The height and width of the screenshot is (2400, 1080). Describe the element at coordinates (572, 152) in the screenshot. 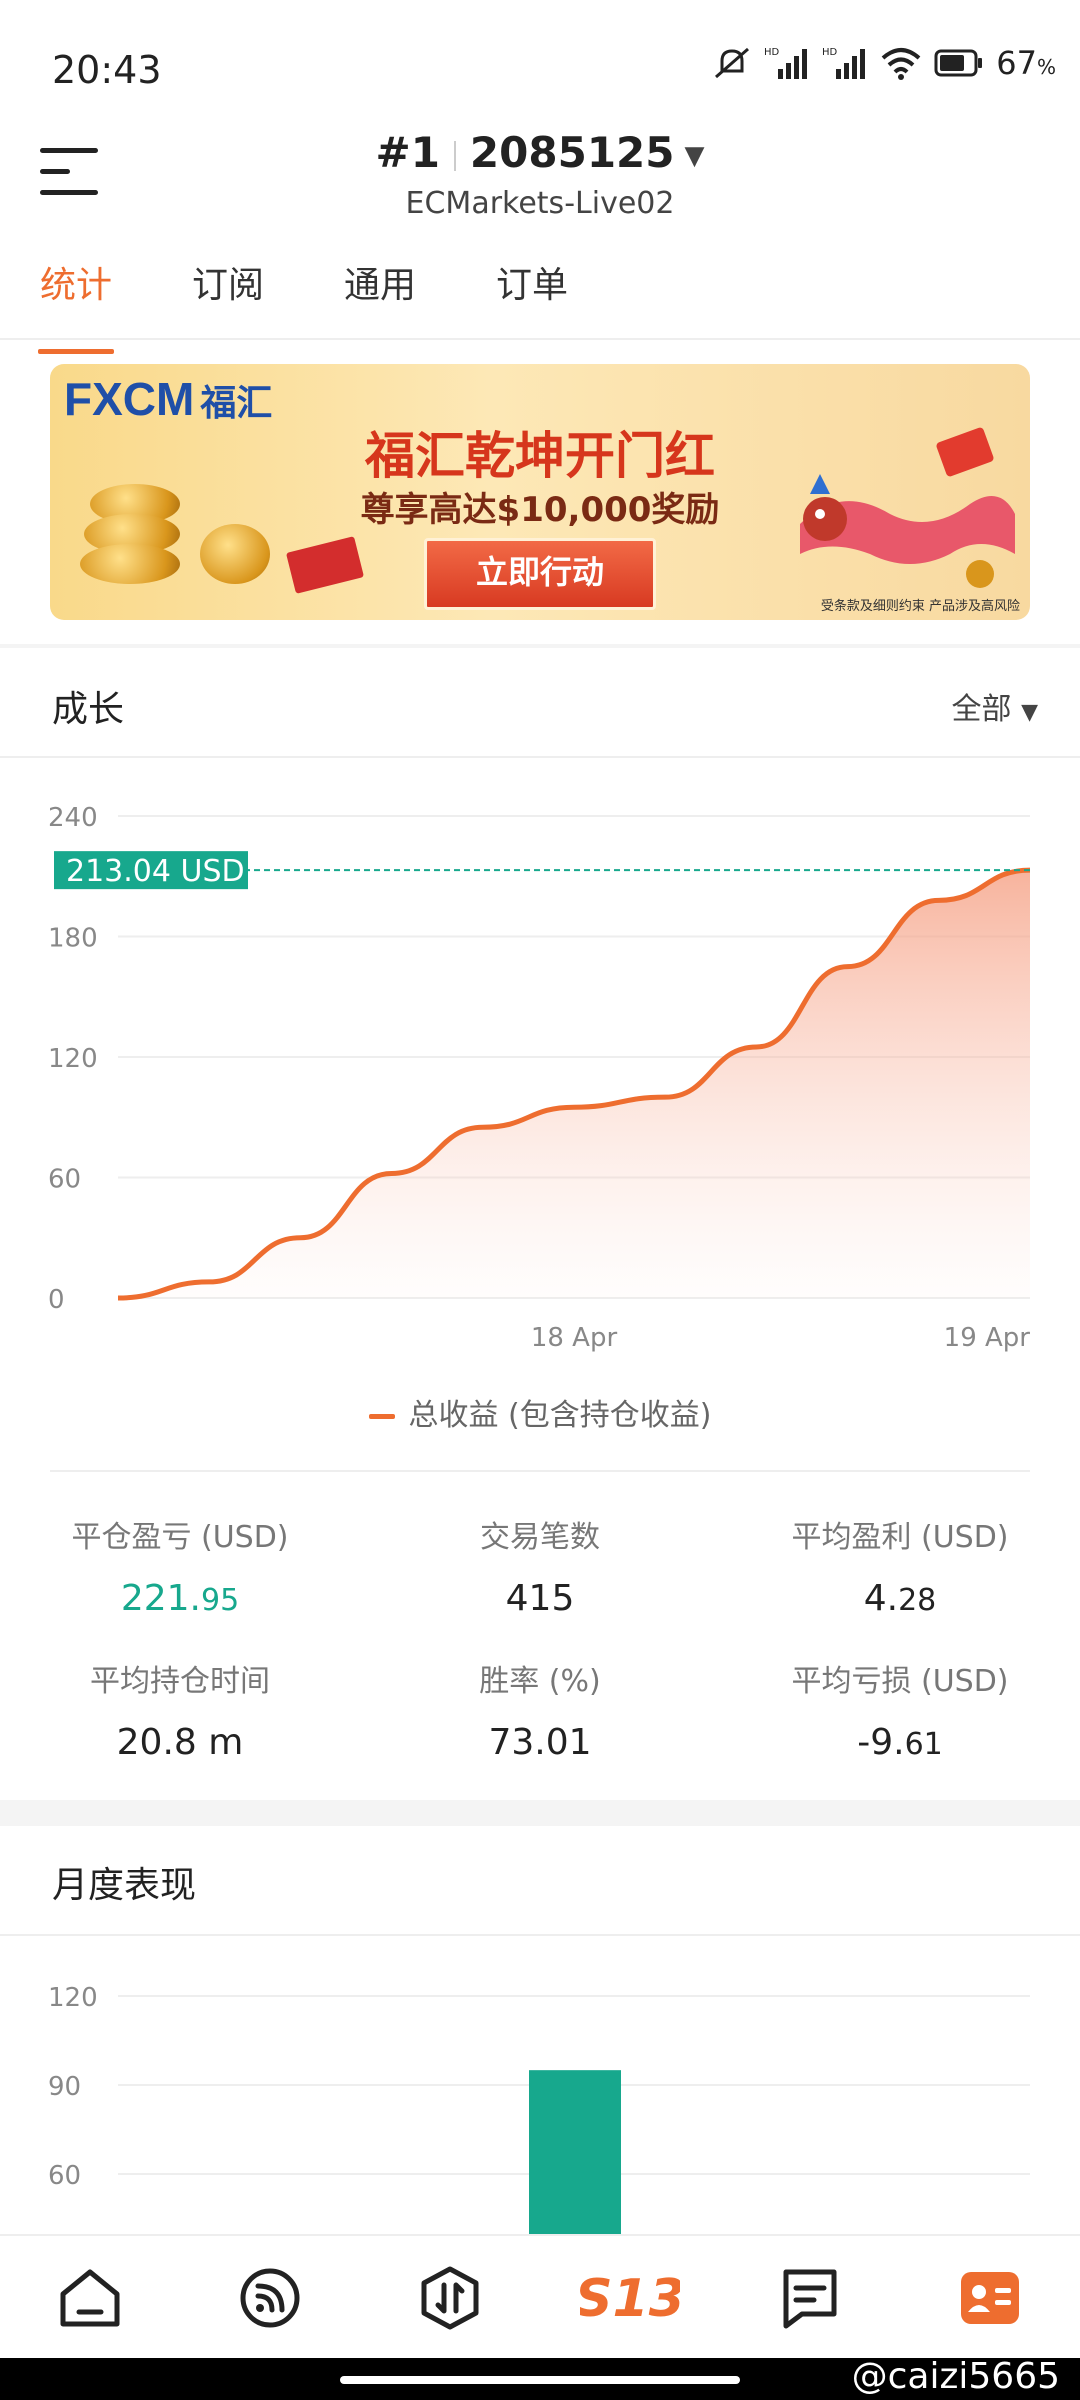

I see `account-id: 2085125` at that location.